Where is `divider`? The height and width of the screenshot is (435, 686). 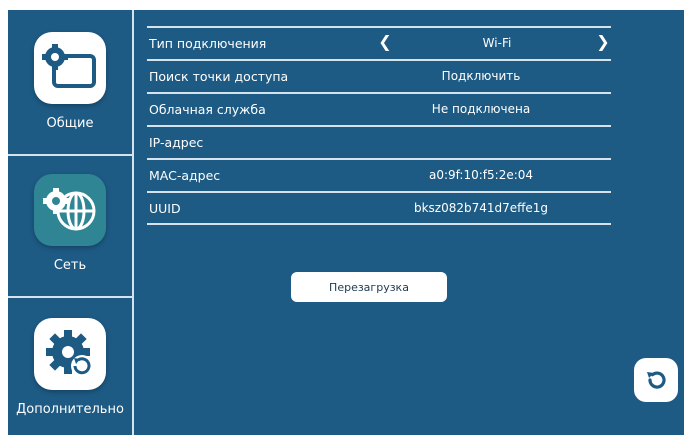
divider is located at coordinates (379, 224).